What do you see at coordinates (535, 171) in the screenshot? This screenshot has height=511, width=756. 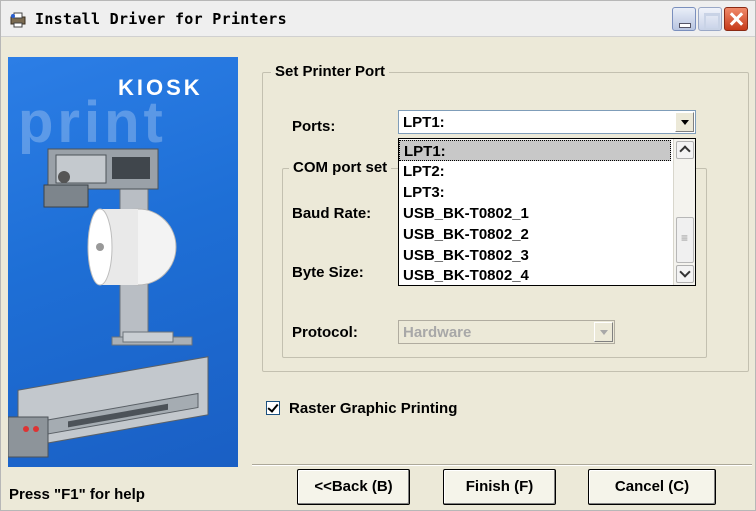 I see `ports-option: LPT2:` at bounding box center [535, 171].